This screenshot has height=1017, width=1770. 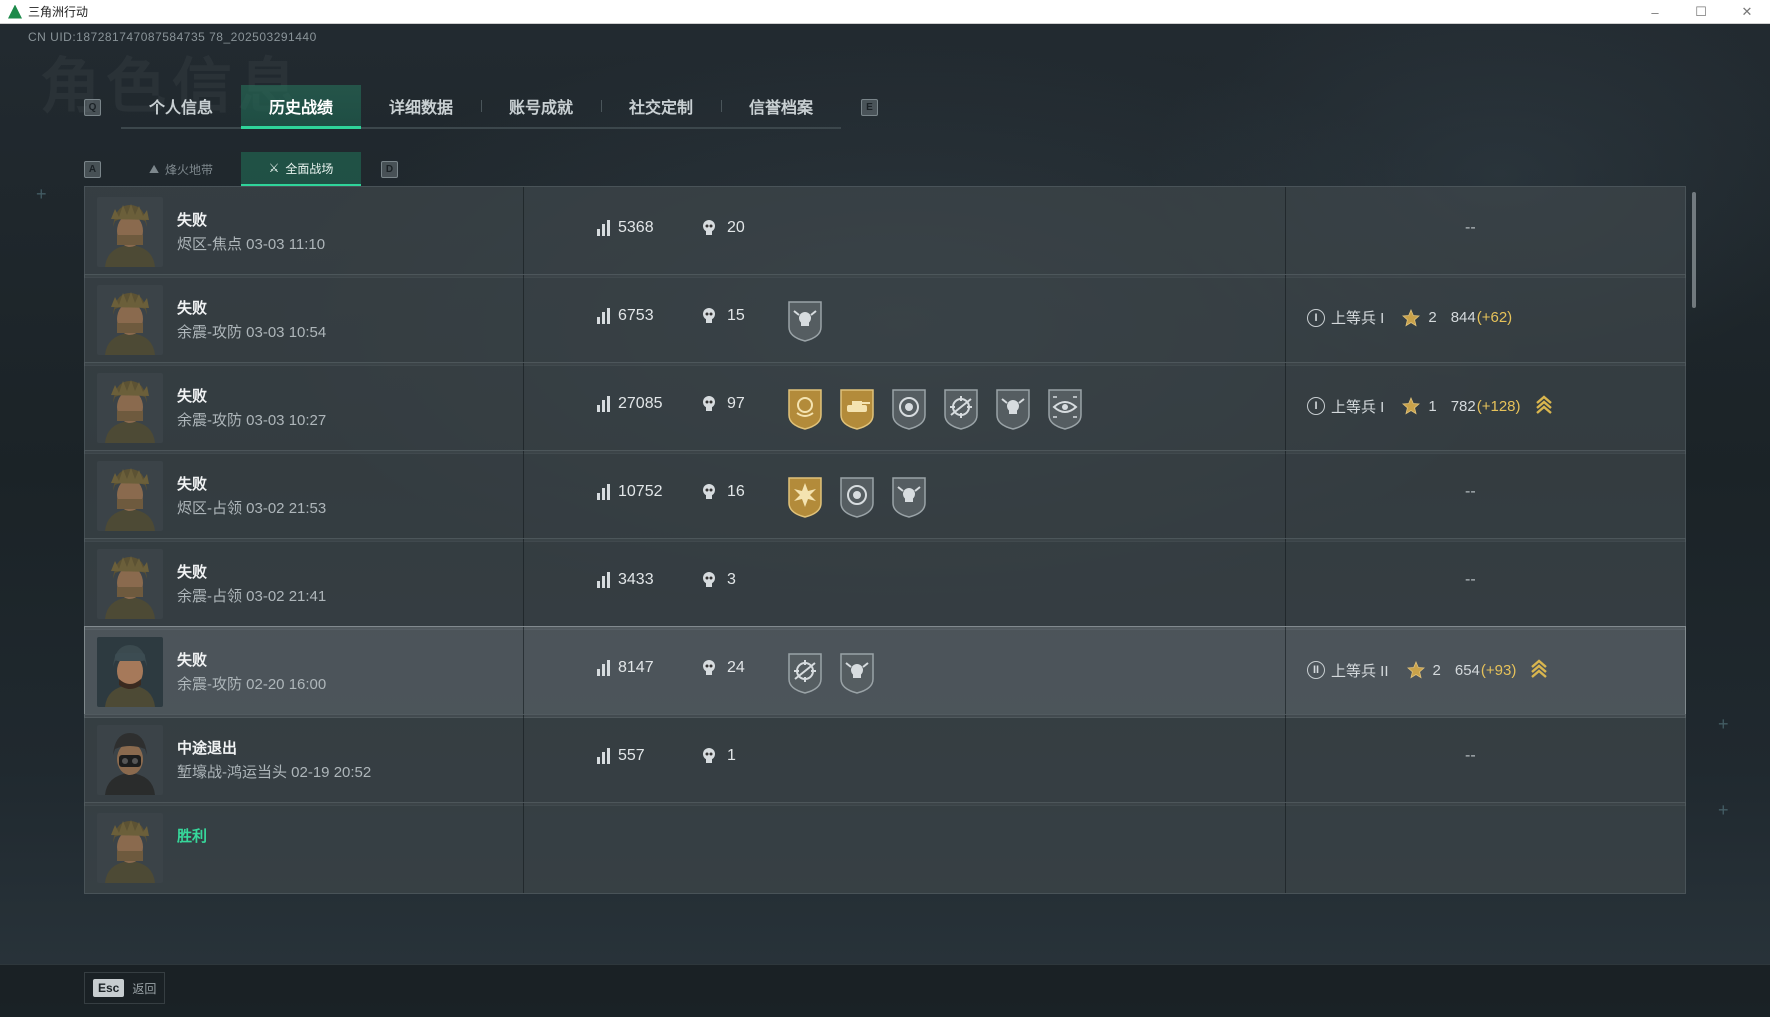 What do you see at coordinates (1747, 12) in the screenshot?
I see `close-button: ✕` at bounding box center [1747, 12].